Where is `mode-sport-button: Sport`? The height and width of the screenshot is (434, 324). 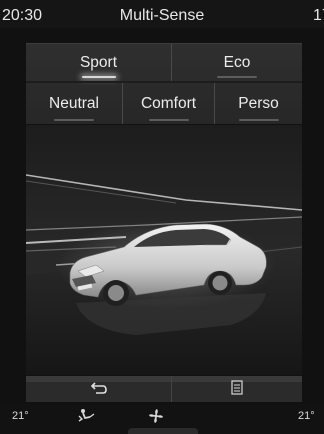 mode-sport-button: Sport is located at coordinates (98, 62).